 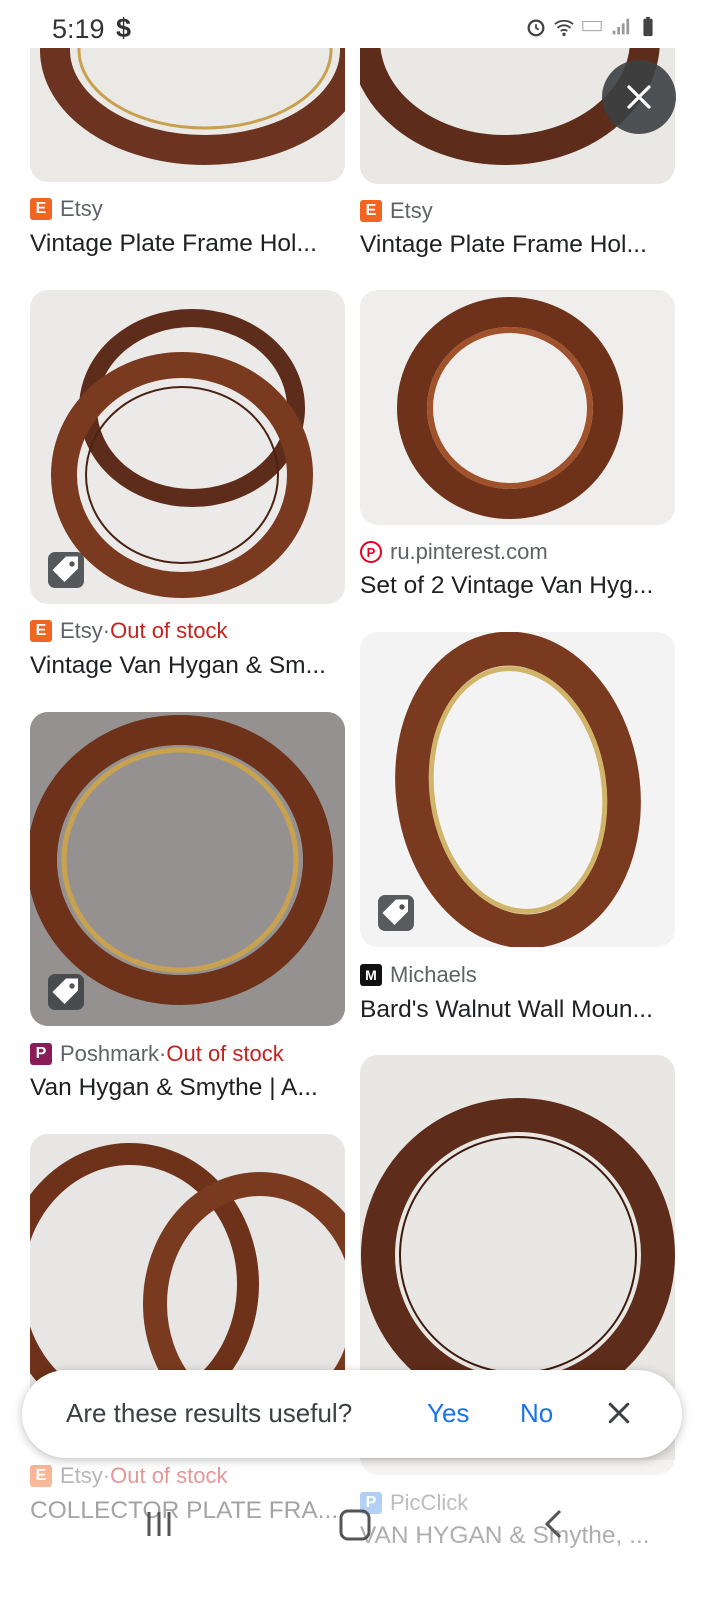 I want to click on status-icons, so click(x=592, y=27).